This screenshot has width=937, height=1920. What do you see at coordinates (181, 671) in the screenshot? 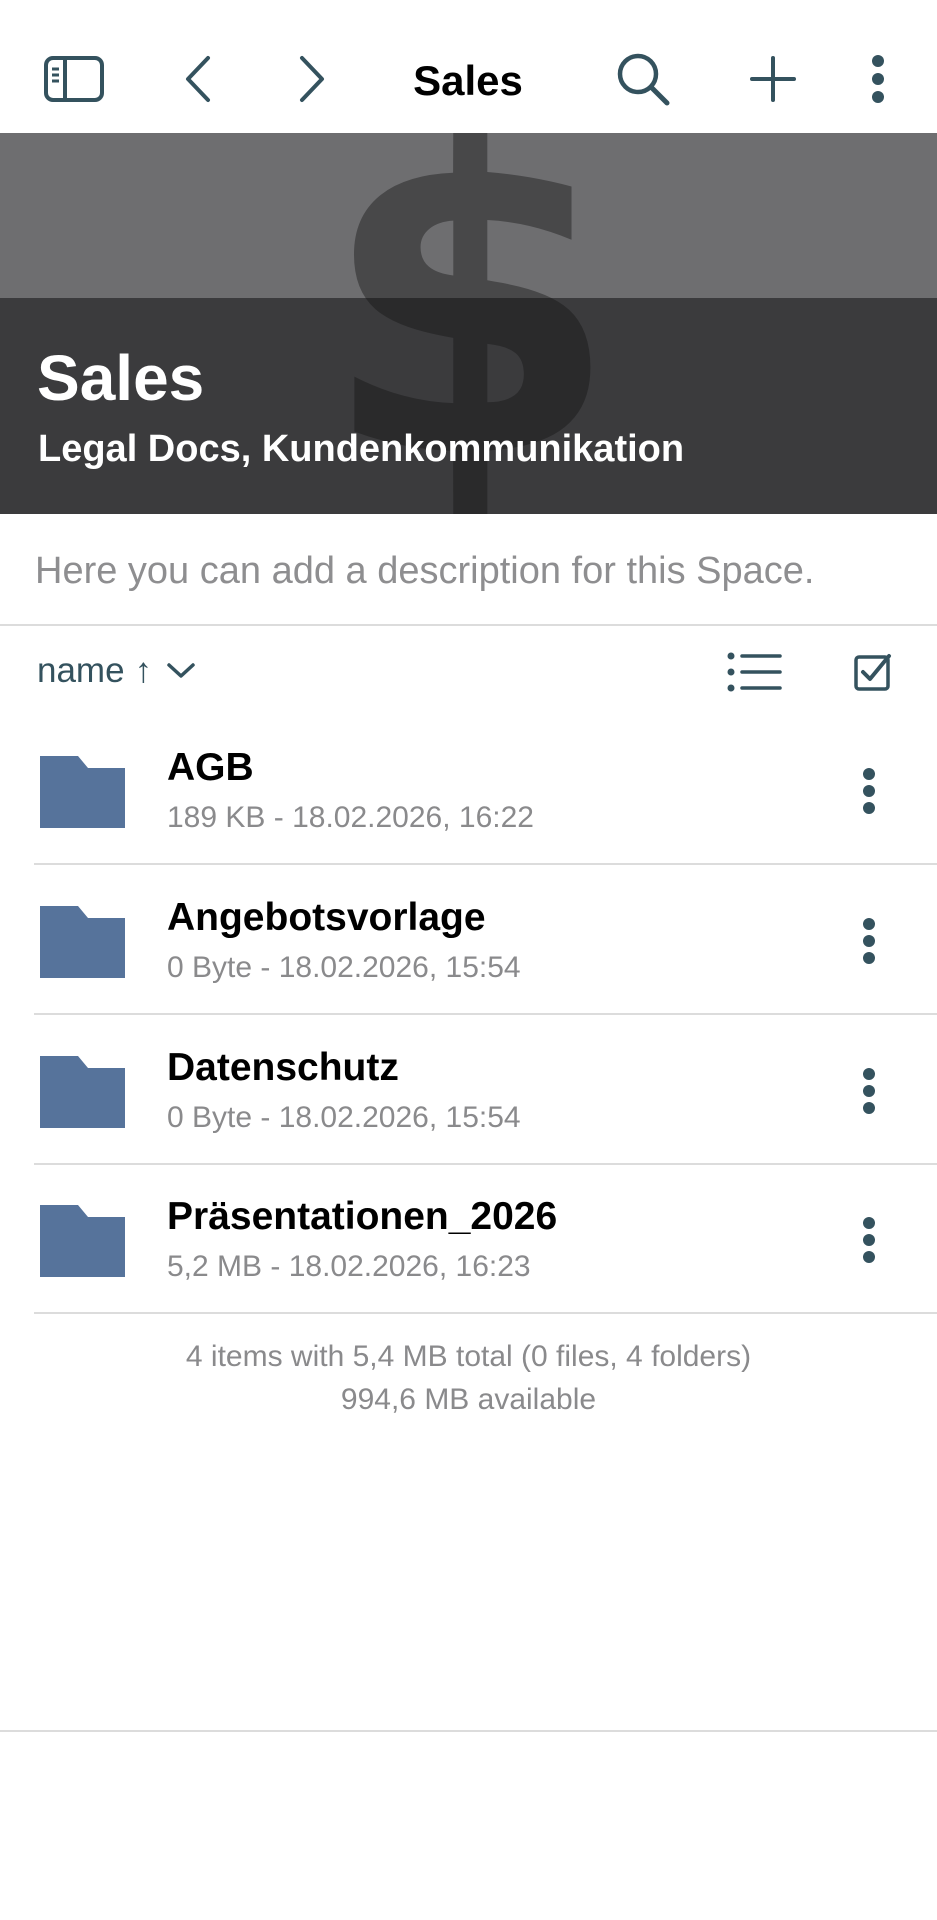
I see `chevron-down-icon` at bounding box center [181, 671].